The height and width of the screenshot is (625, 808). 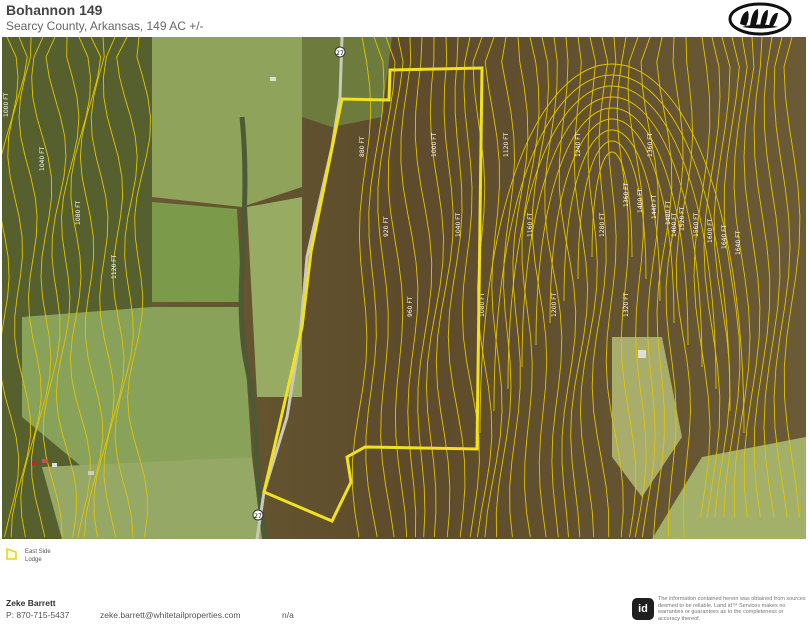 What do you see at coordinates (386, 226) in the screenshot?
I see `contour-label: 920 FT` at bounding box center [386, 226].